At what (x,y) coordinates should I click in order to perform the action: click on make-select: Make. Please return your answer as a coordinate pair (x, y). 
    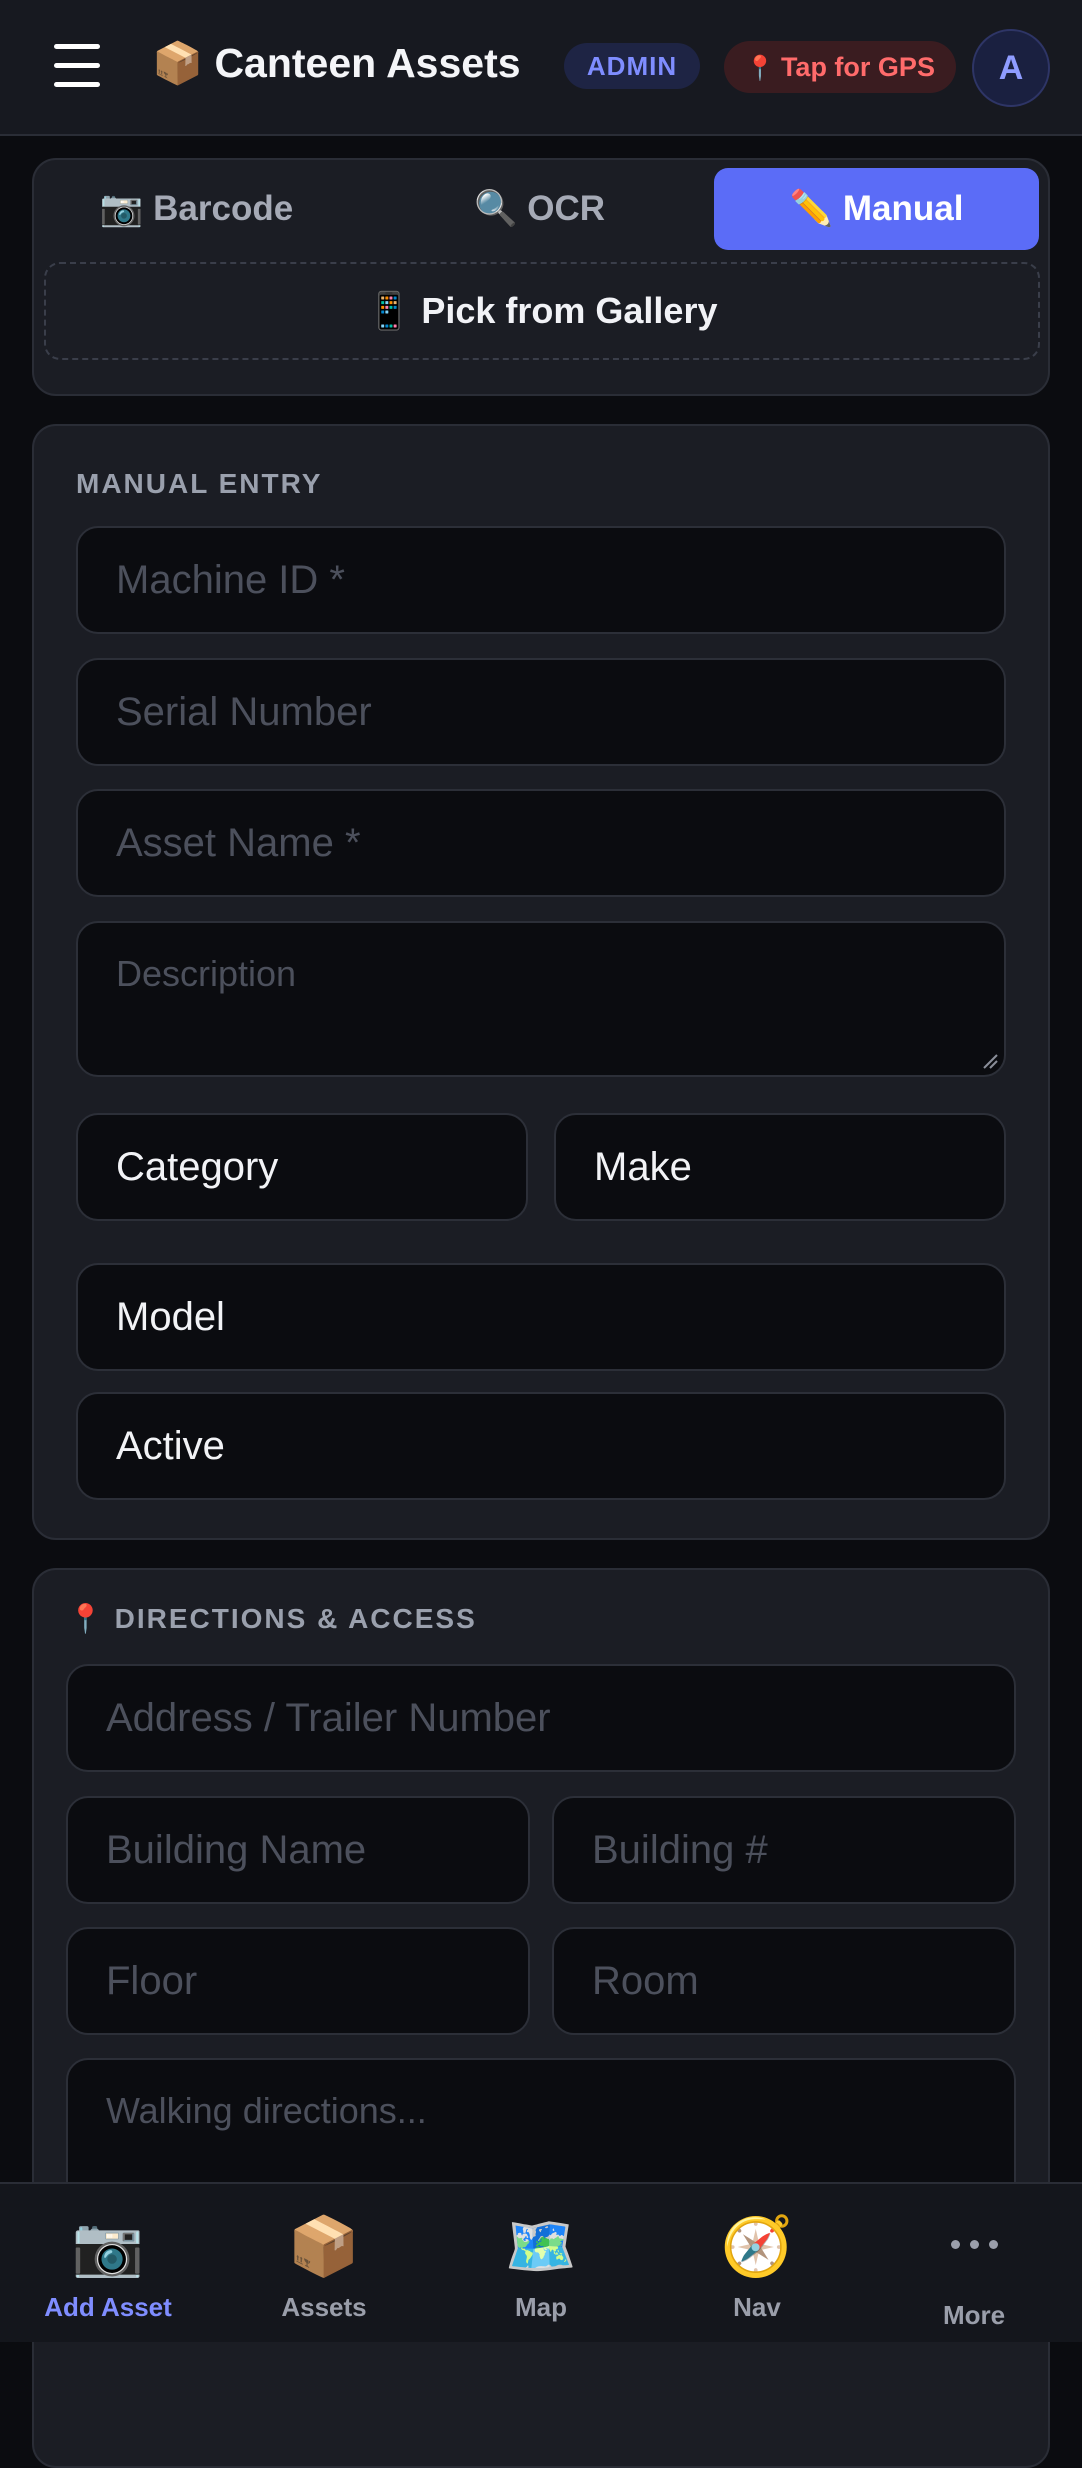
    Looking at the image, I should click on (780, 1167).